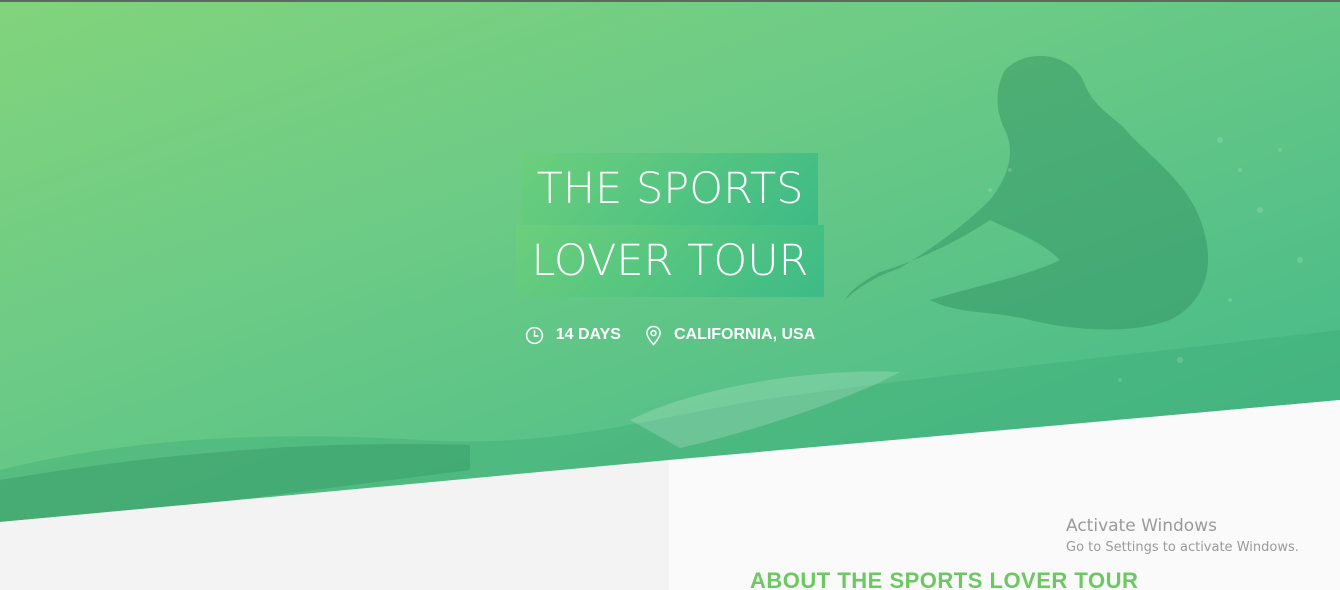 The image size is (1340, 590). Describe the element at coordinates (534, 335) in the screenshot. I see `clock-icon` at that location.